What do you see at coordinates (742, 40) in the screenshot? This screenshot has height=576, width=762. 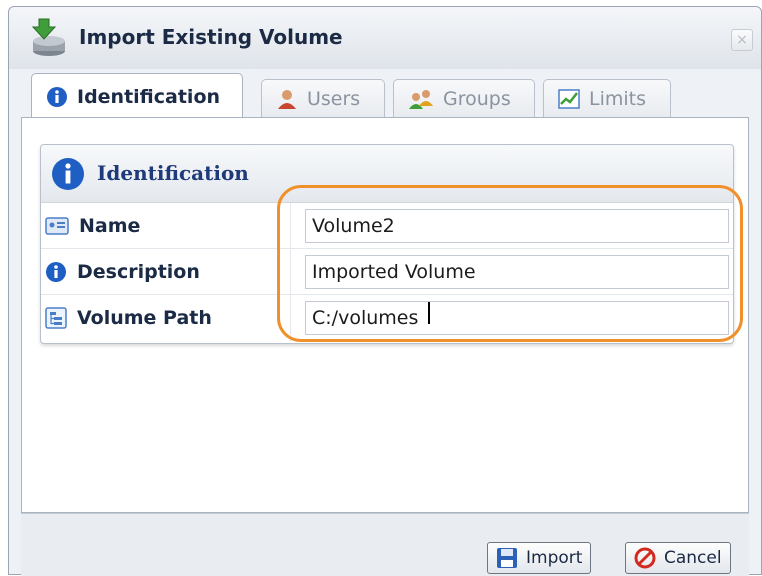 I see `close-button: ×` at bounding box center [742, 40].